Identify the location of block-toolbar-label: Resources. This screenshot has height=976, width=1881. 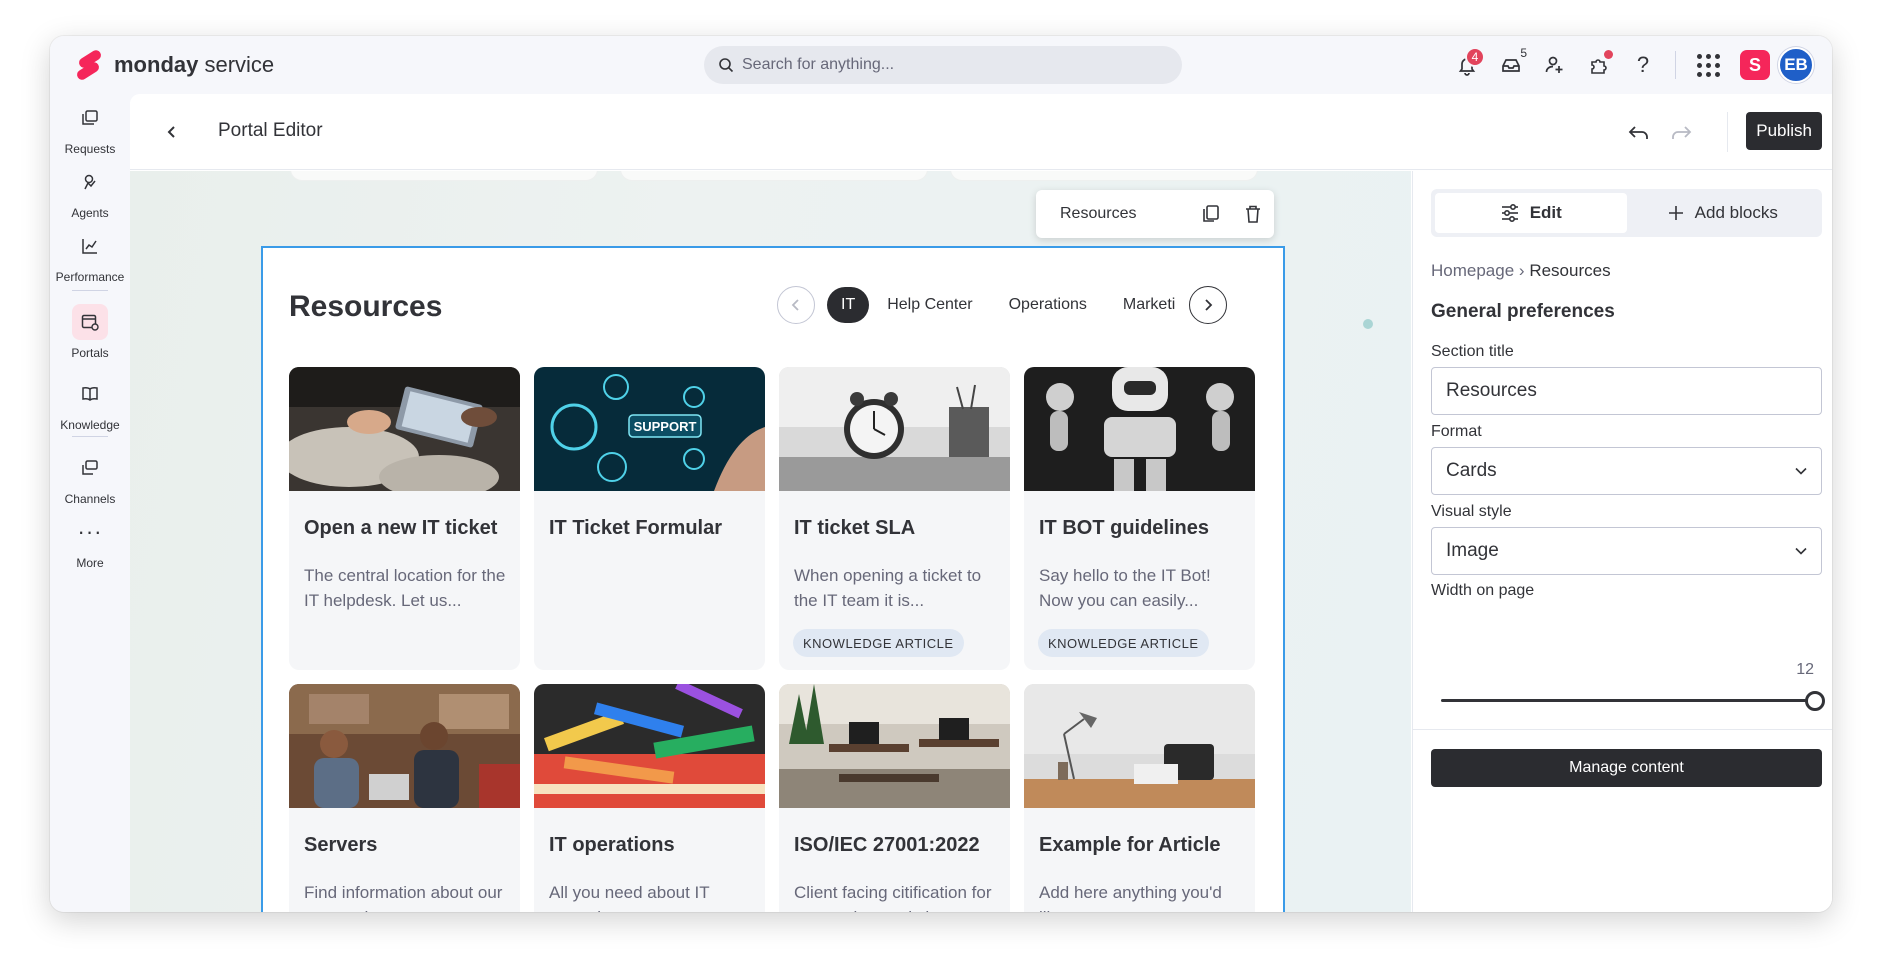
(1098, 213).